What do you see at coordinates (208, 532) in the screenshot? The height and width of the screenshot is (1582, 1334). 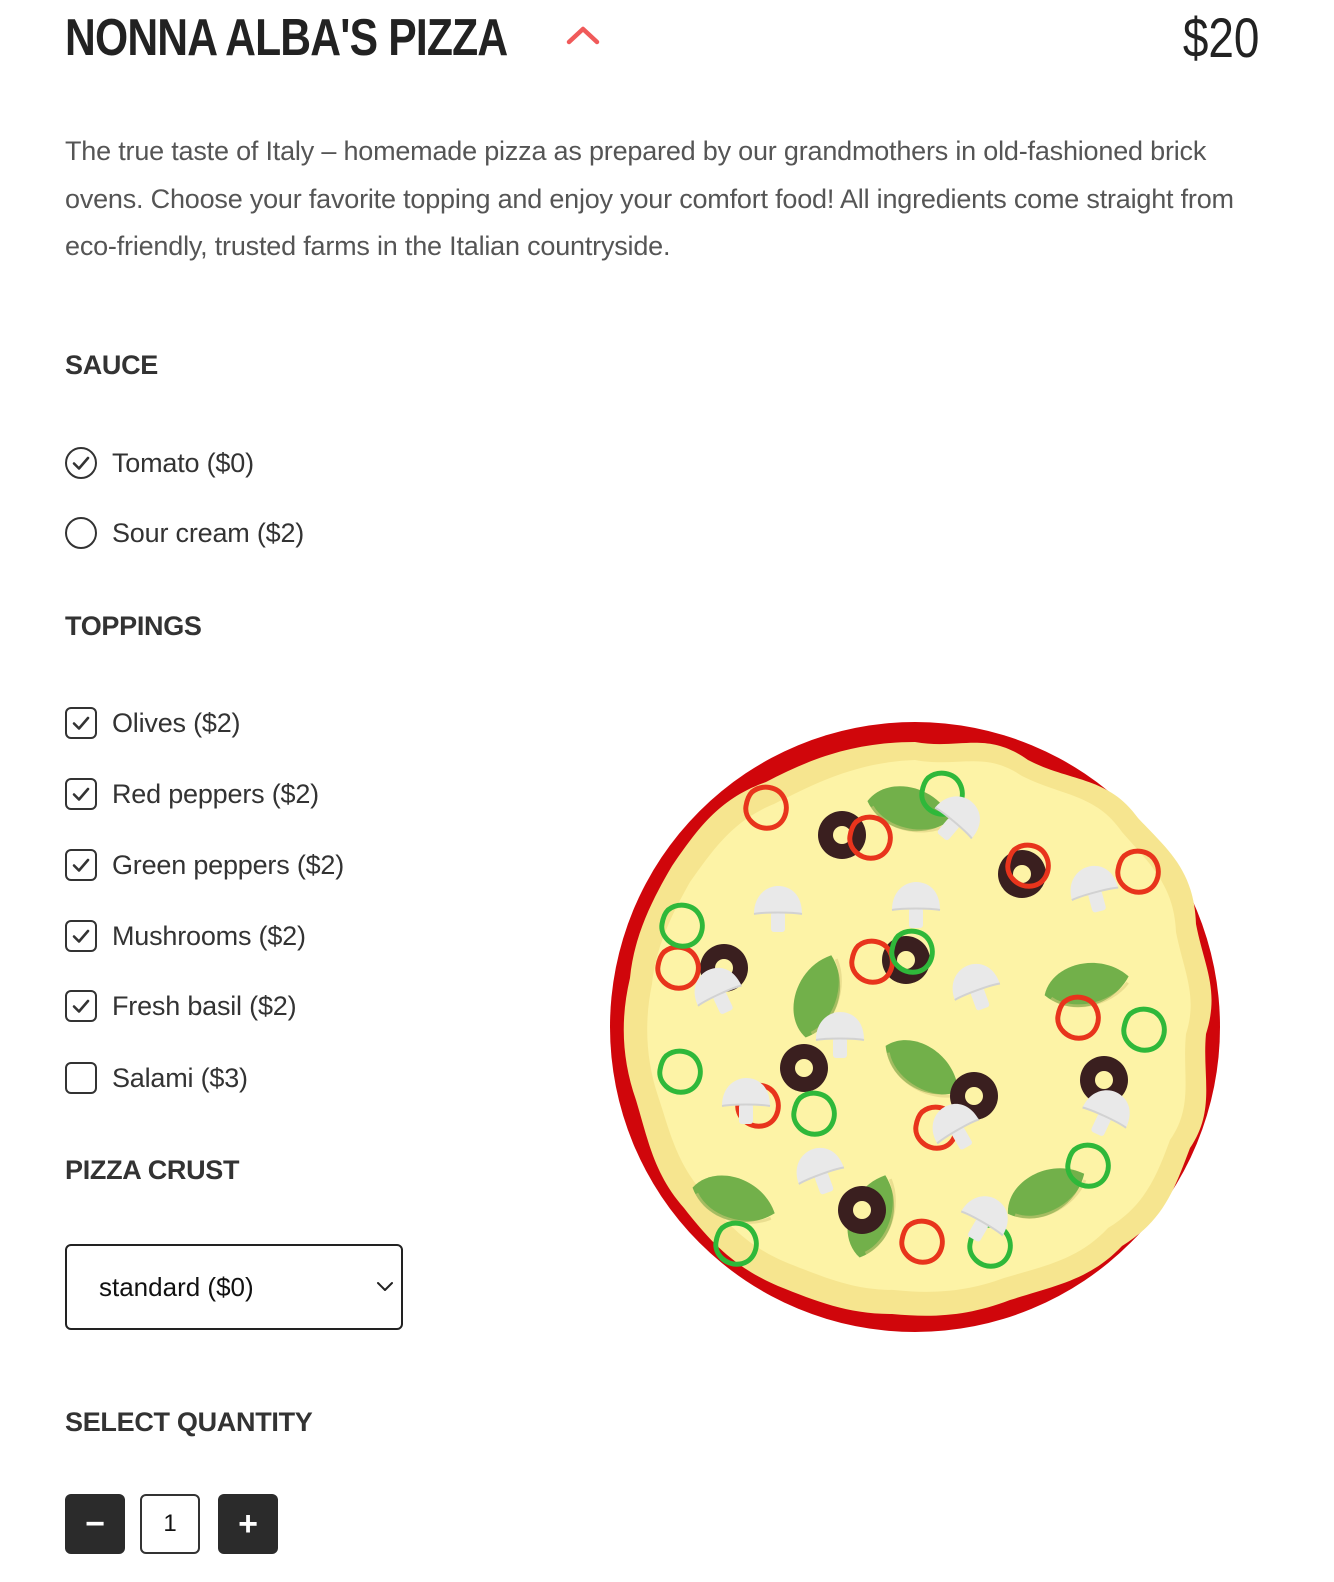 I see `sauce-option-label: Sour cream ($2)` at bounding box center [208, 532].